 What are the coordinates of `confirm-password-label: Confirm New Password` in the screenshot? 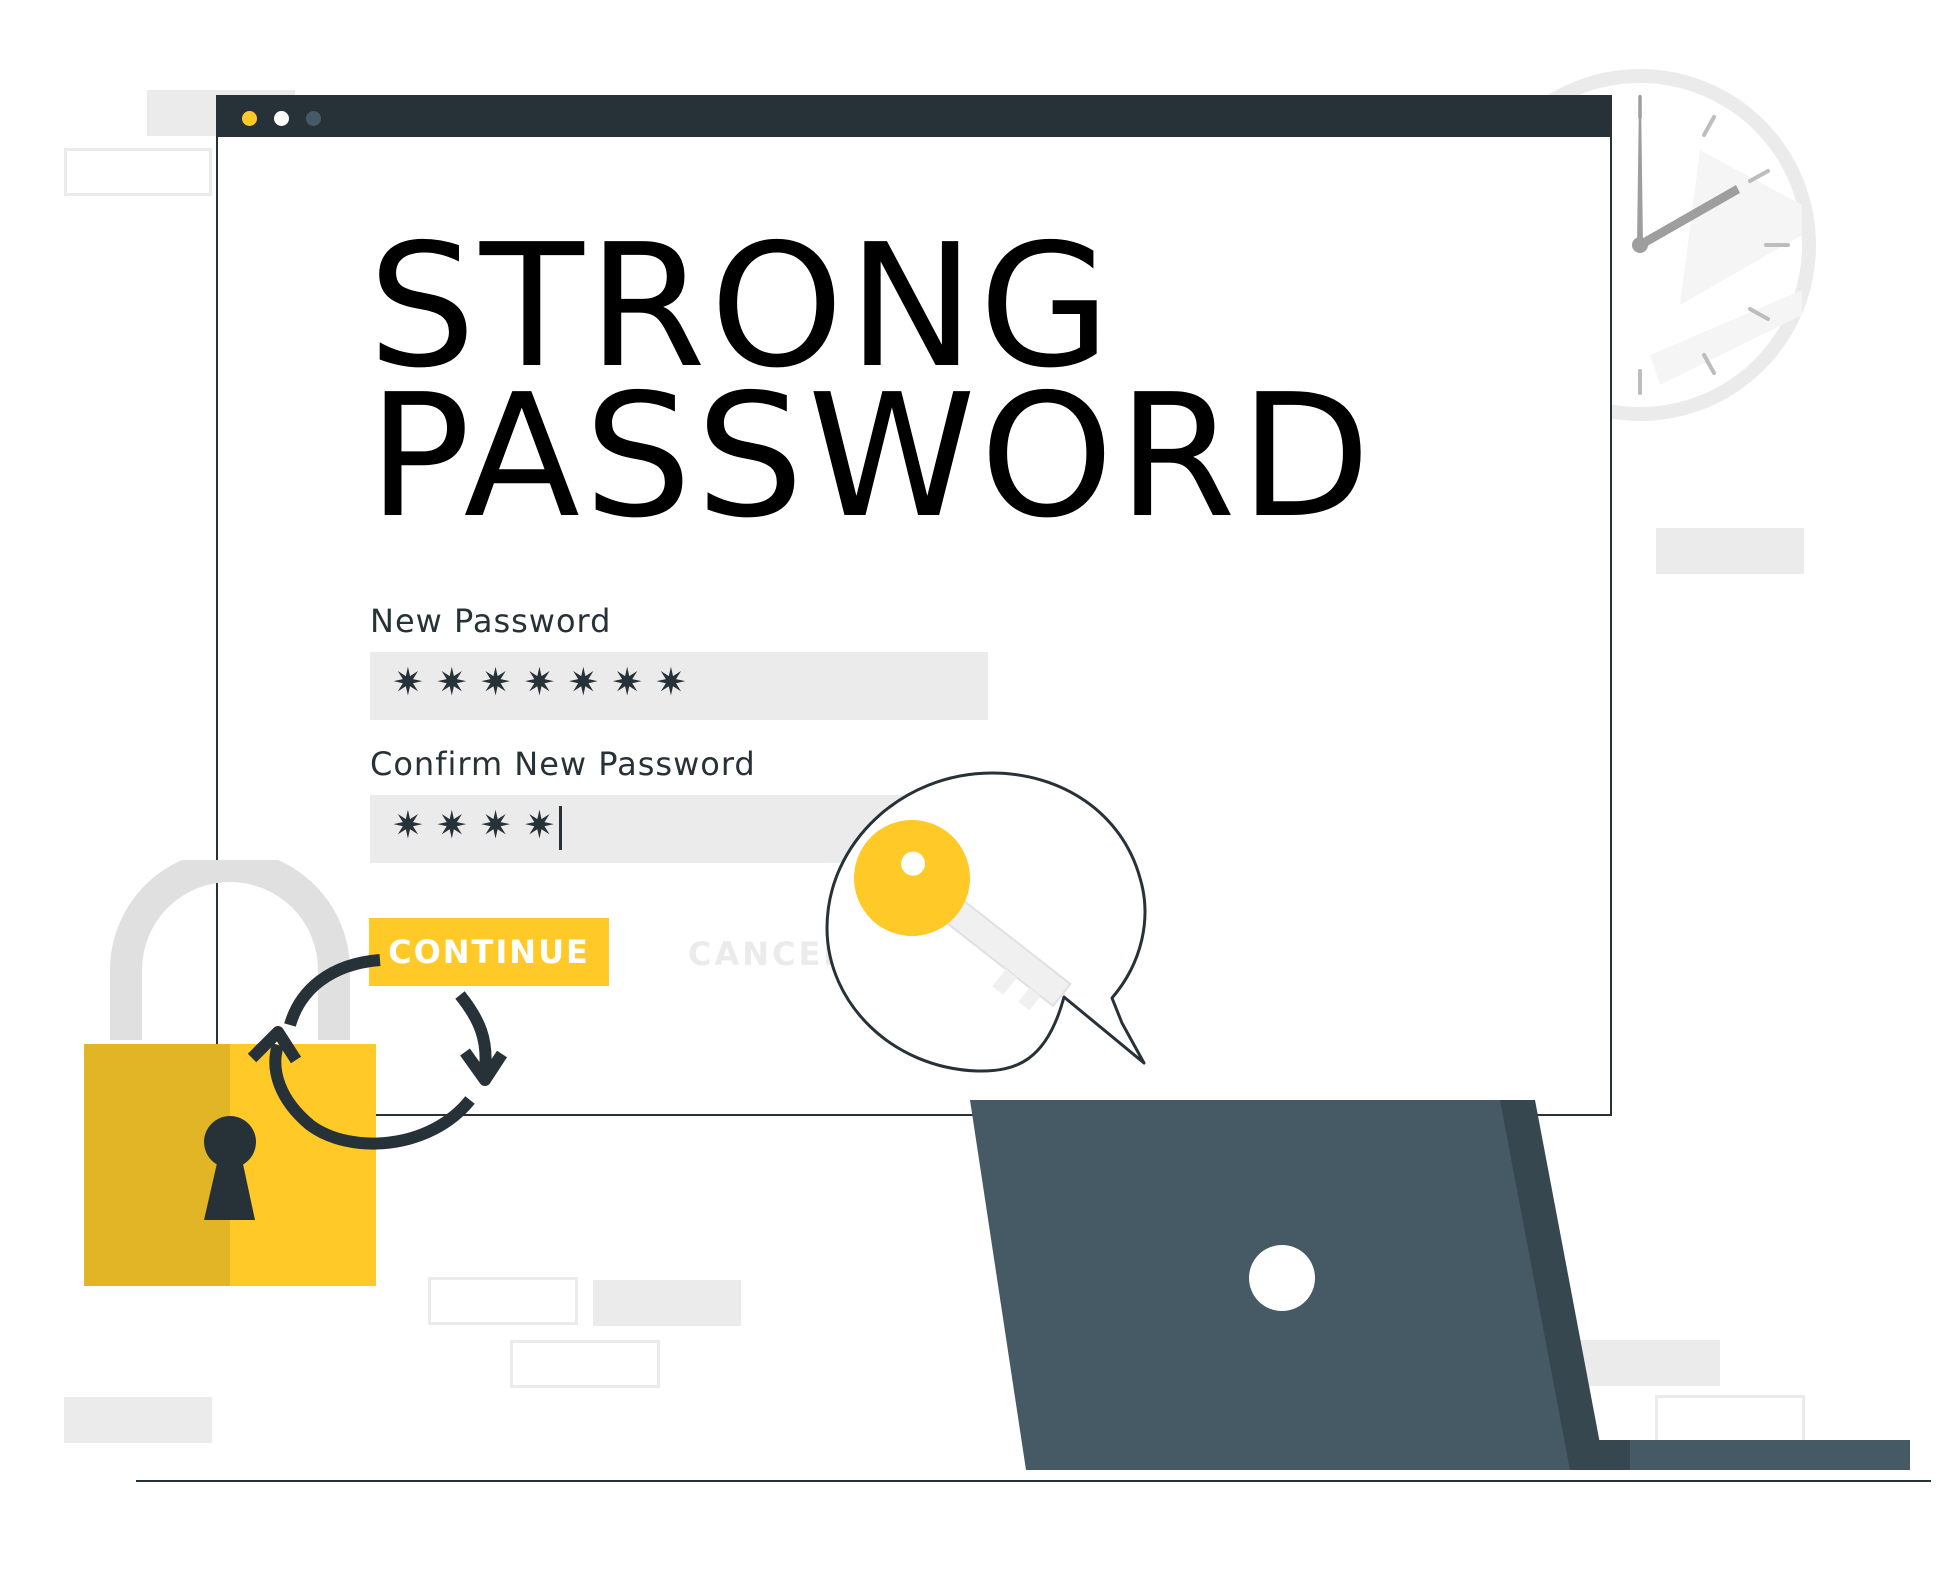 It's located at (563, 764).